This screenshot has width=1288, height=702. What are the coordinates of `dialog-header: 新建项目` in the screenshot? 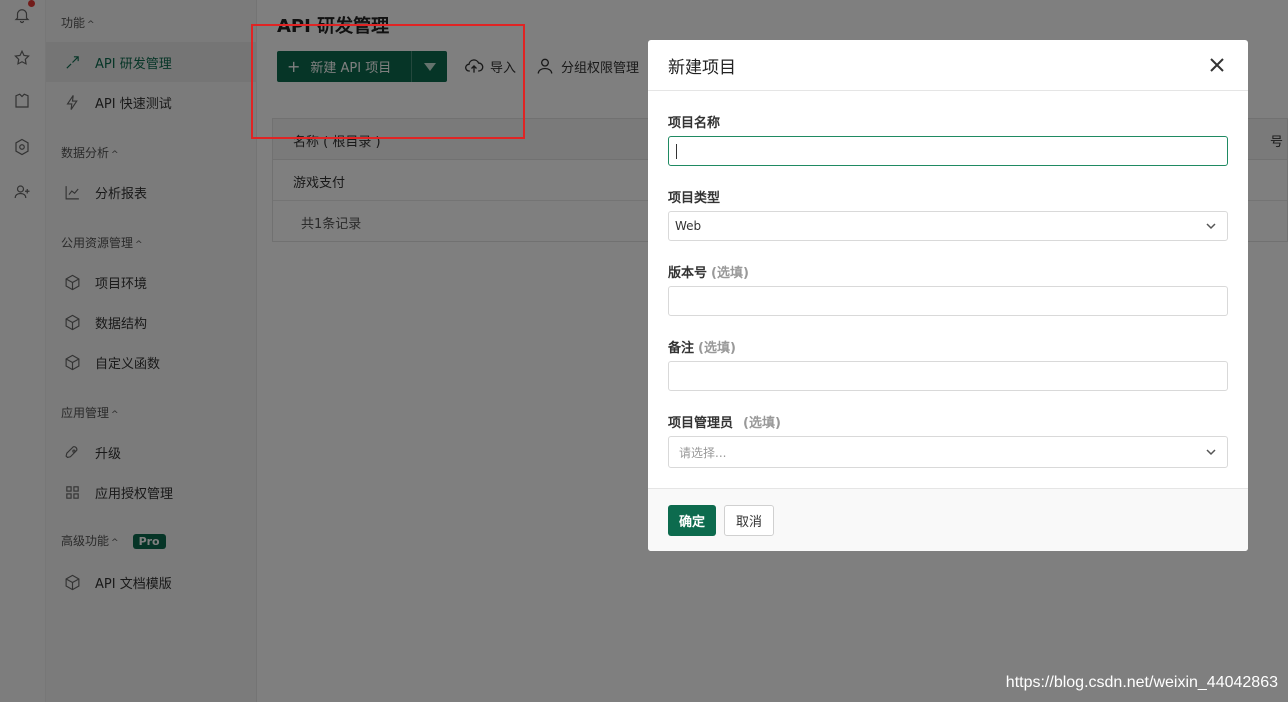 It's located at (948, 65).